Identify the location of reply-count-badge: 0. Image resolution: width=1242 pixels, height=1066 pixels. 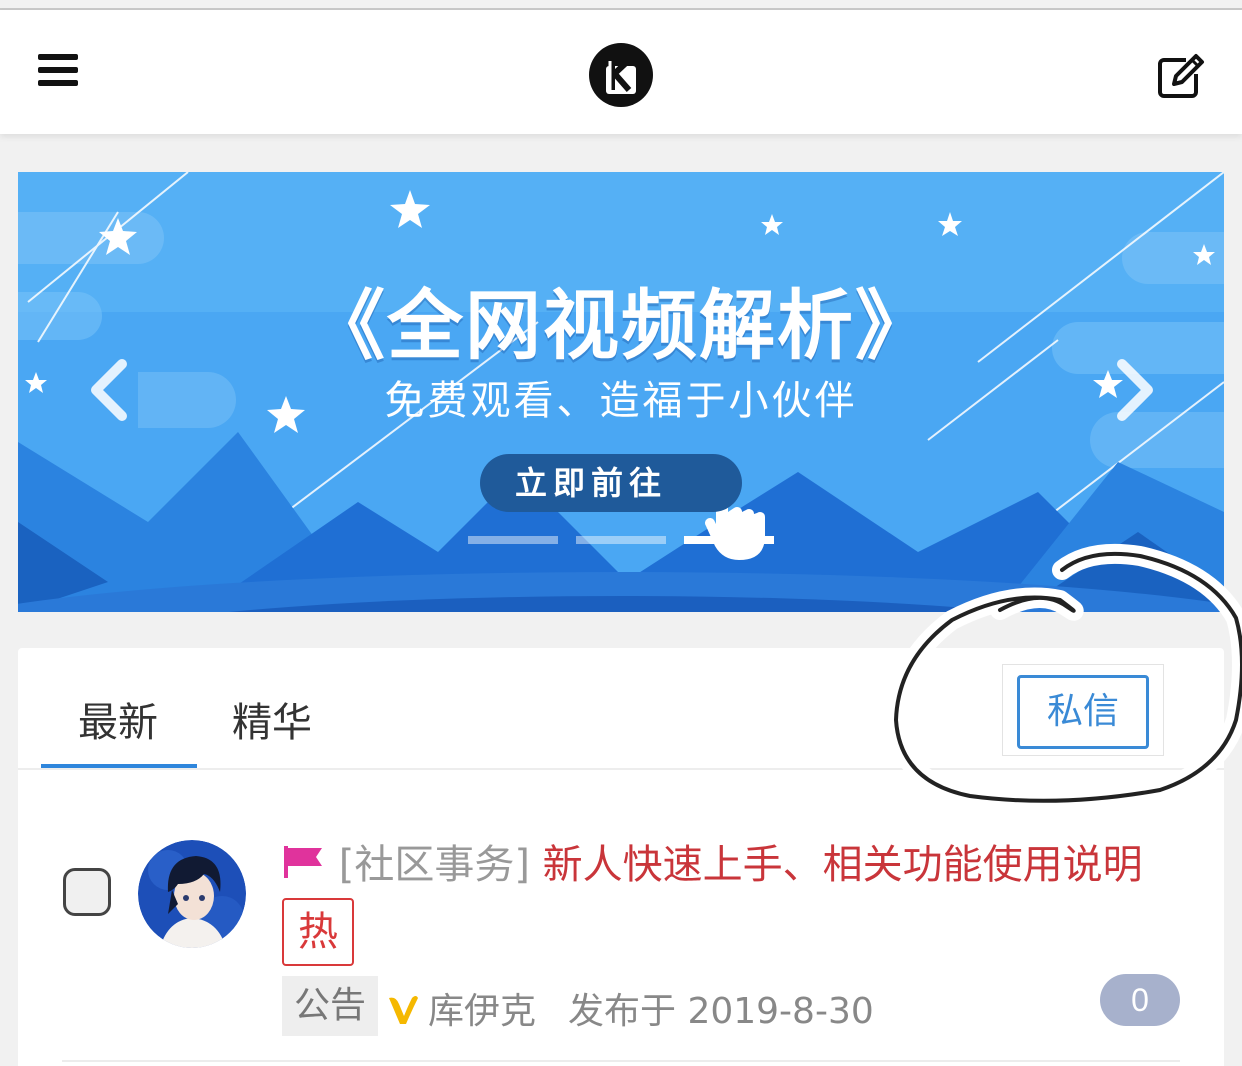
(1140, 1000).